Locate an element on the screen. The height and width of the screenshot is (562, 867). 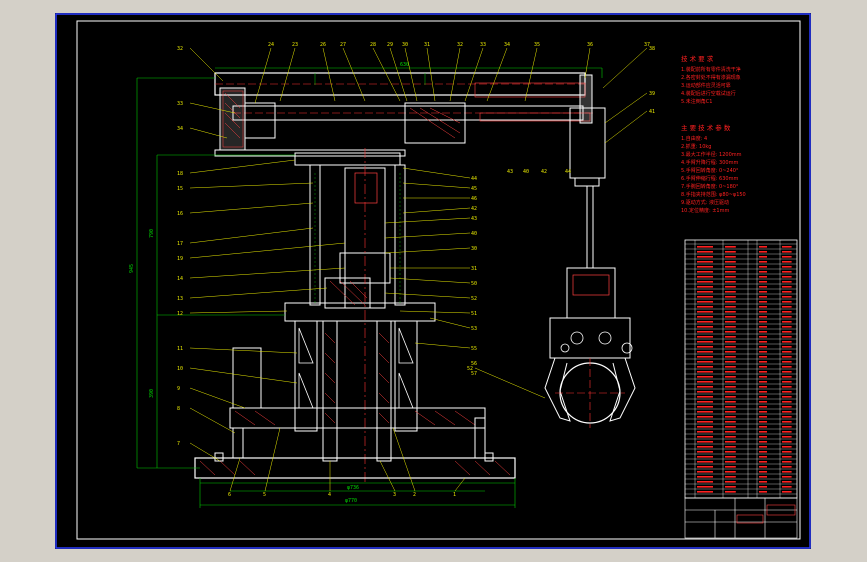
part-label: 46 is located at coordinates (474, 199).